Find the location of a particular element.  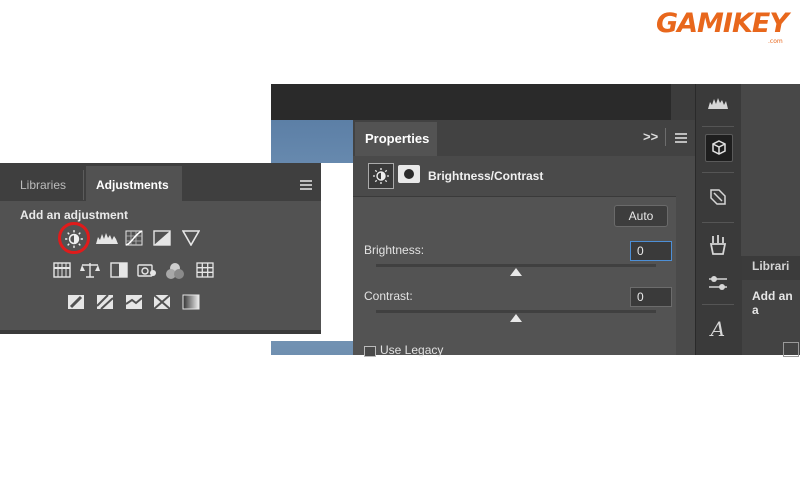

properties-tab-label: Properties is located at coordinates (397, 138).